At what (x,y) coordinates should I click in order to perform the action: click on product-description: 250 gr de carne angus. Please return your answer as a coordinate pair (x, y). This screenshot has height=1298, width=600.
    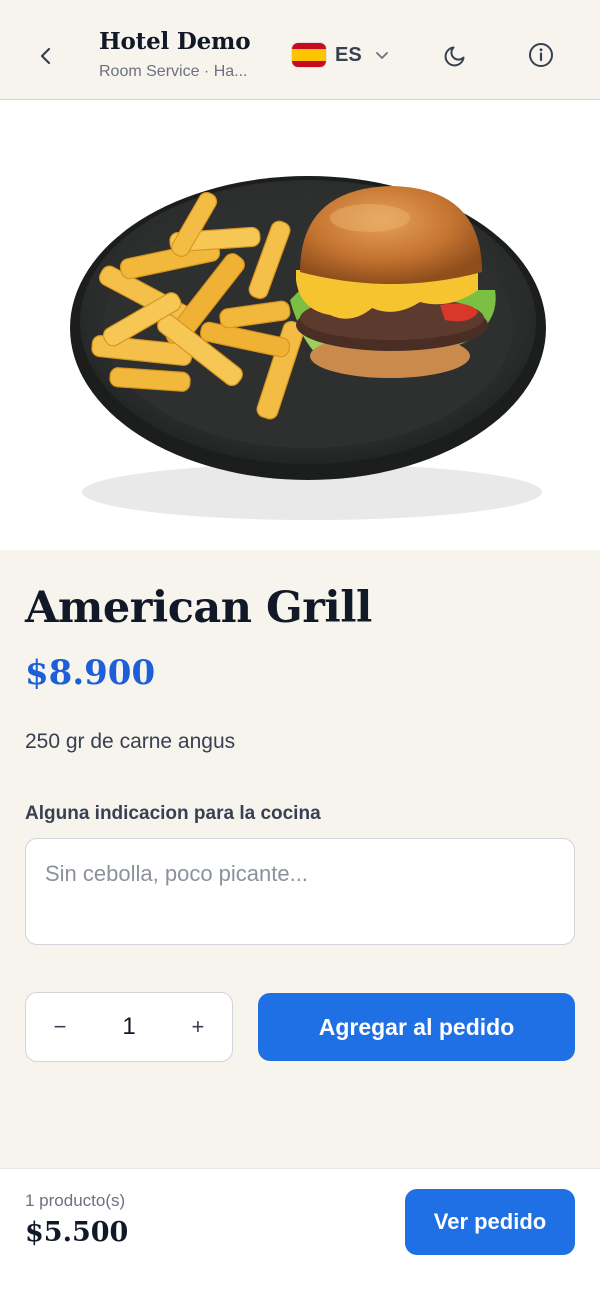
    Looking at the image, I should click on (130, 741).